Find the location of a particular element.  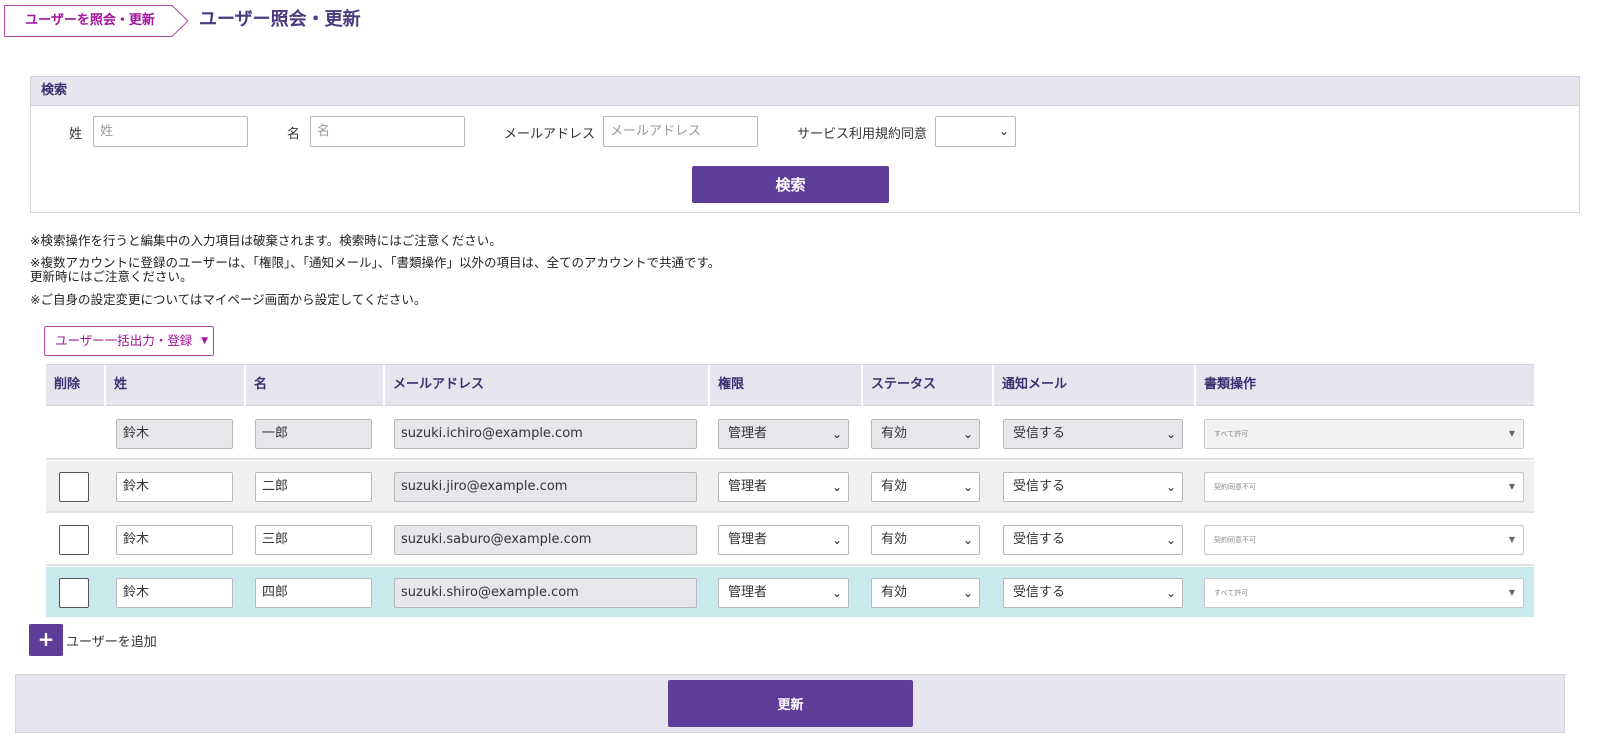

breadcrumb: ユーザーを照会・更新 is located at coordinates (97, 21).